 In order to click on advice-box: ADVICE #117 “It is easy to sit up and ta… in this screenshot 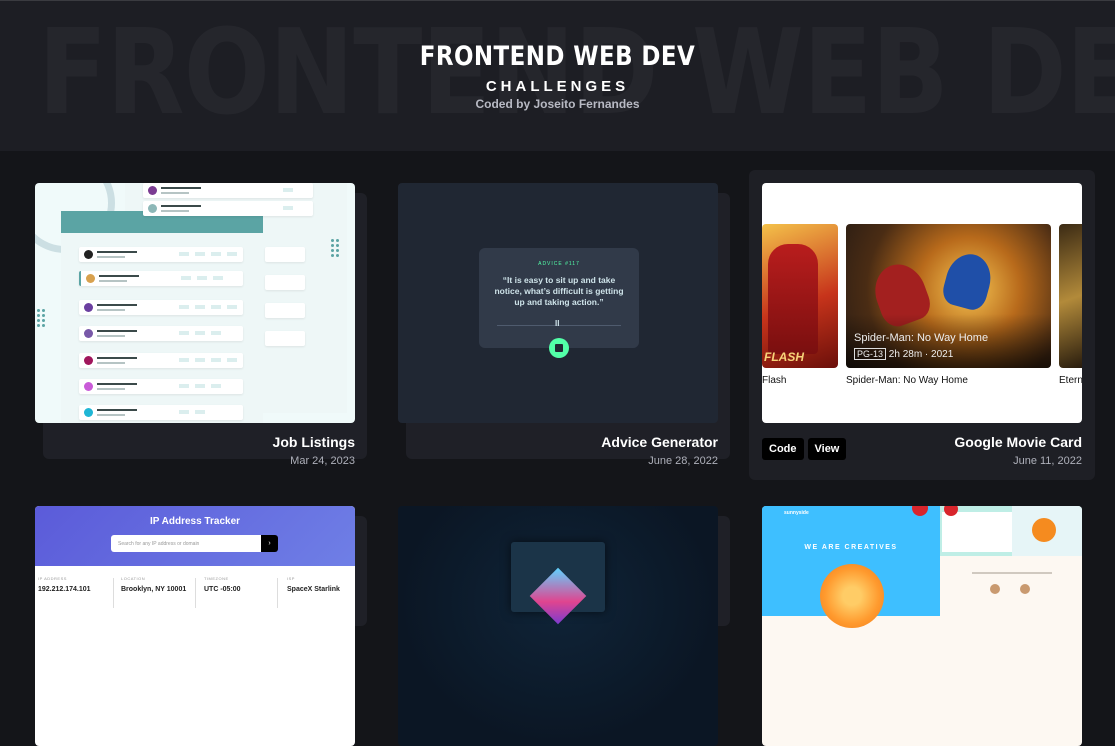, I will do `click(559, 303)`.